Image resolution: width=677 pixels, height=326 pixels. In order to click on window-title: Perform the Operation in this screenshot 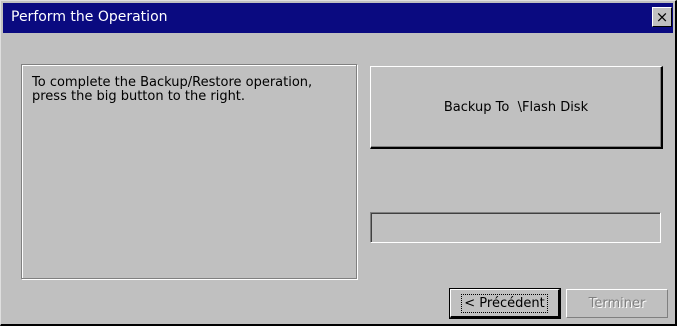, I will do `click(89, 17)`.